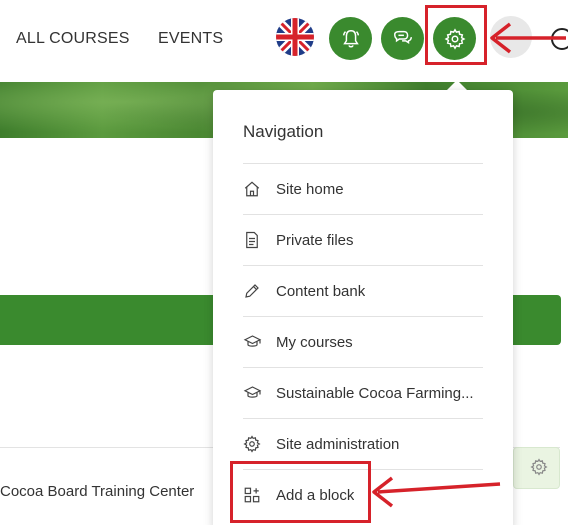  I want to click on uk-flag-icon, so click(295, 37).